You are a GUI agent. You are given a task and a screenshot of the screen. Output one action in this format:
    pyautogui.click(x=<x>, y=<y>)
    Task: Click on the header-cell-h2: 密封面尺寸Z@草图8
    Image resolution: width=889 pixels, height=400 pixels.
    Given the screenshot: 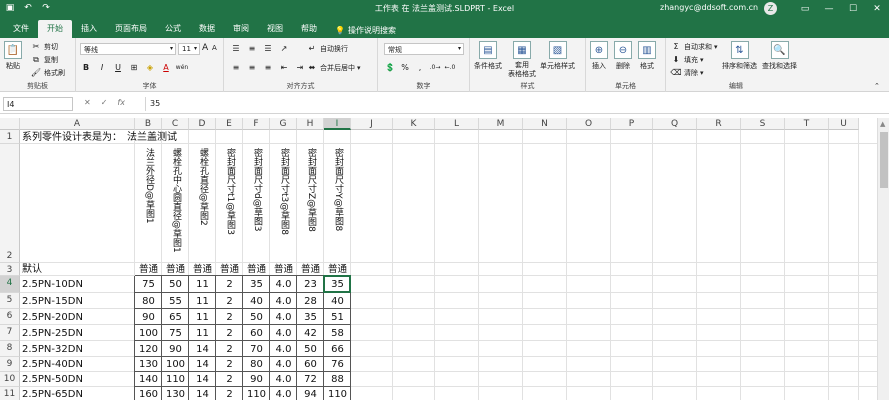 What is the action you would take?
    pyautogui.click(x=311, y=204)
    